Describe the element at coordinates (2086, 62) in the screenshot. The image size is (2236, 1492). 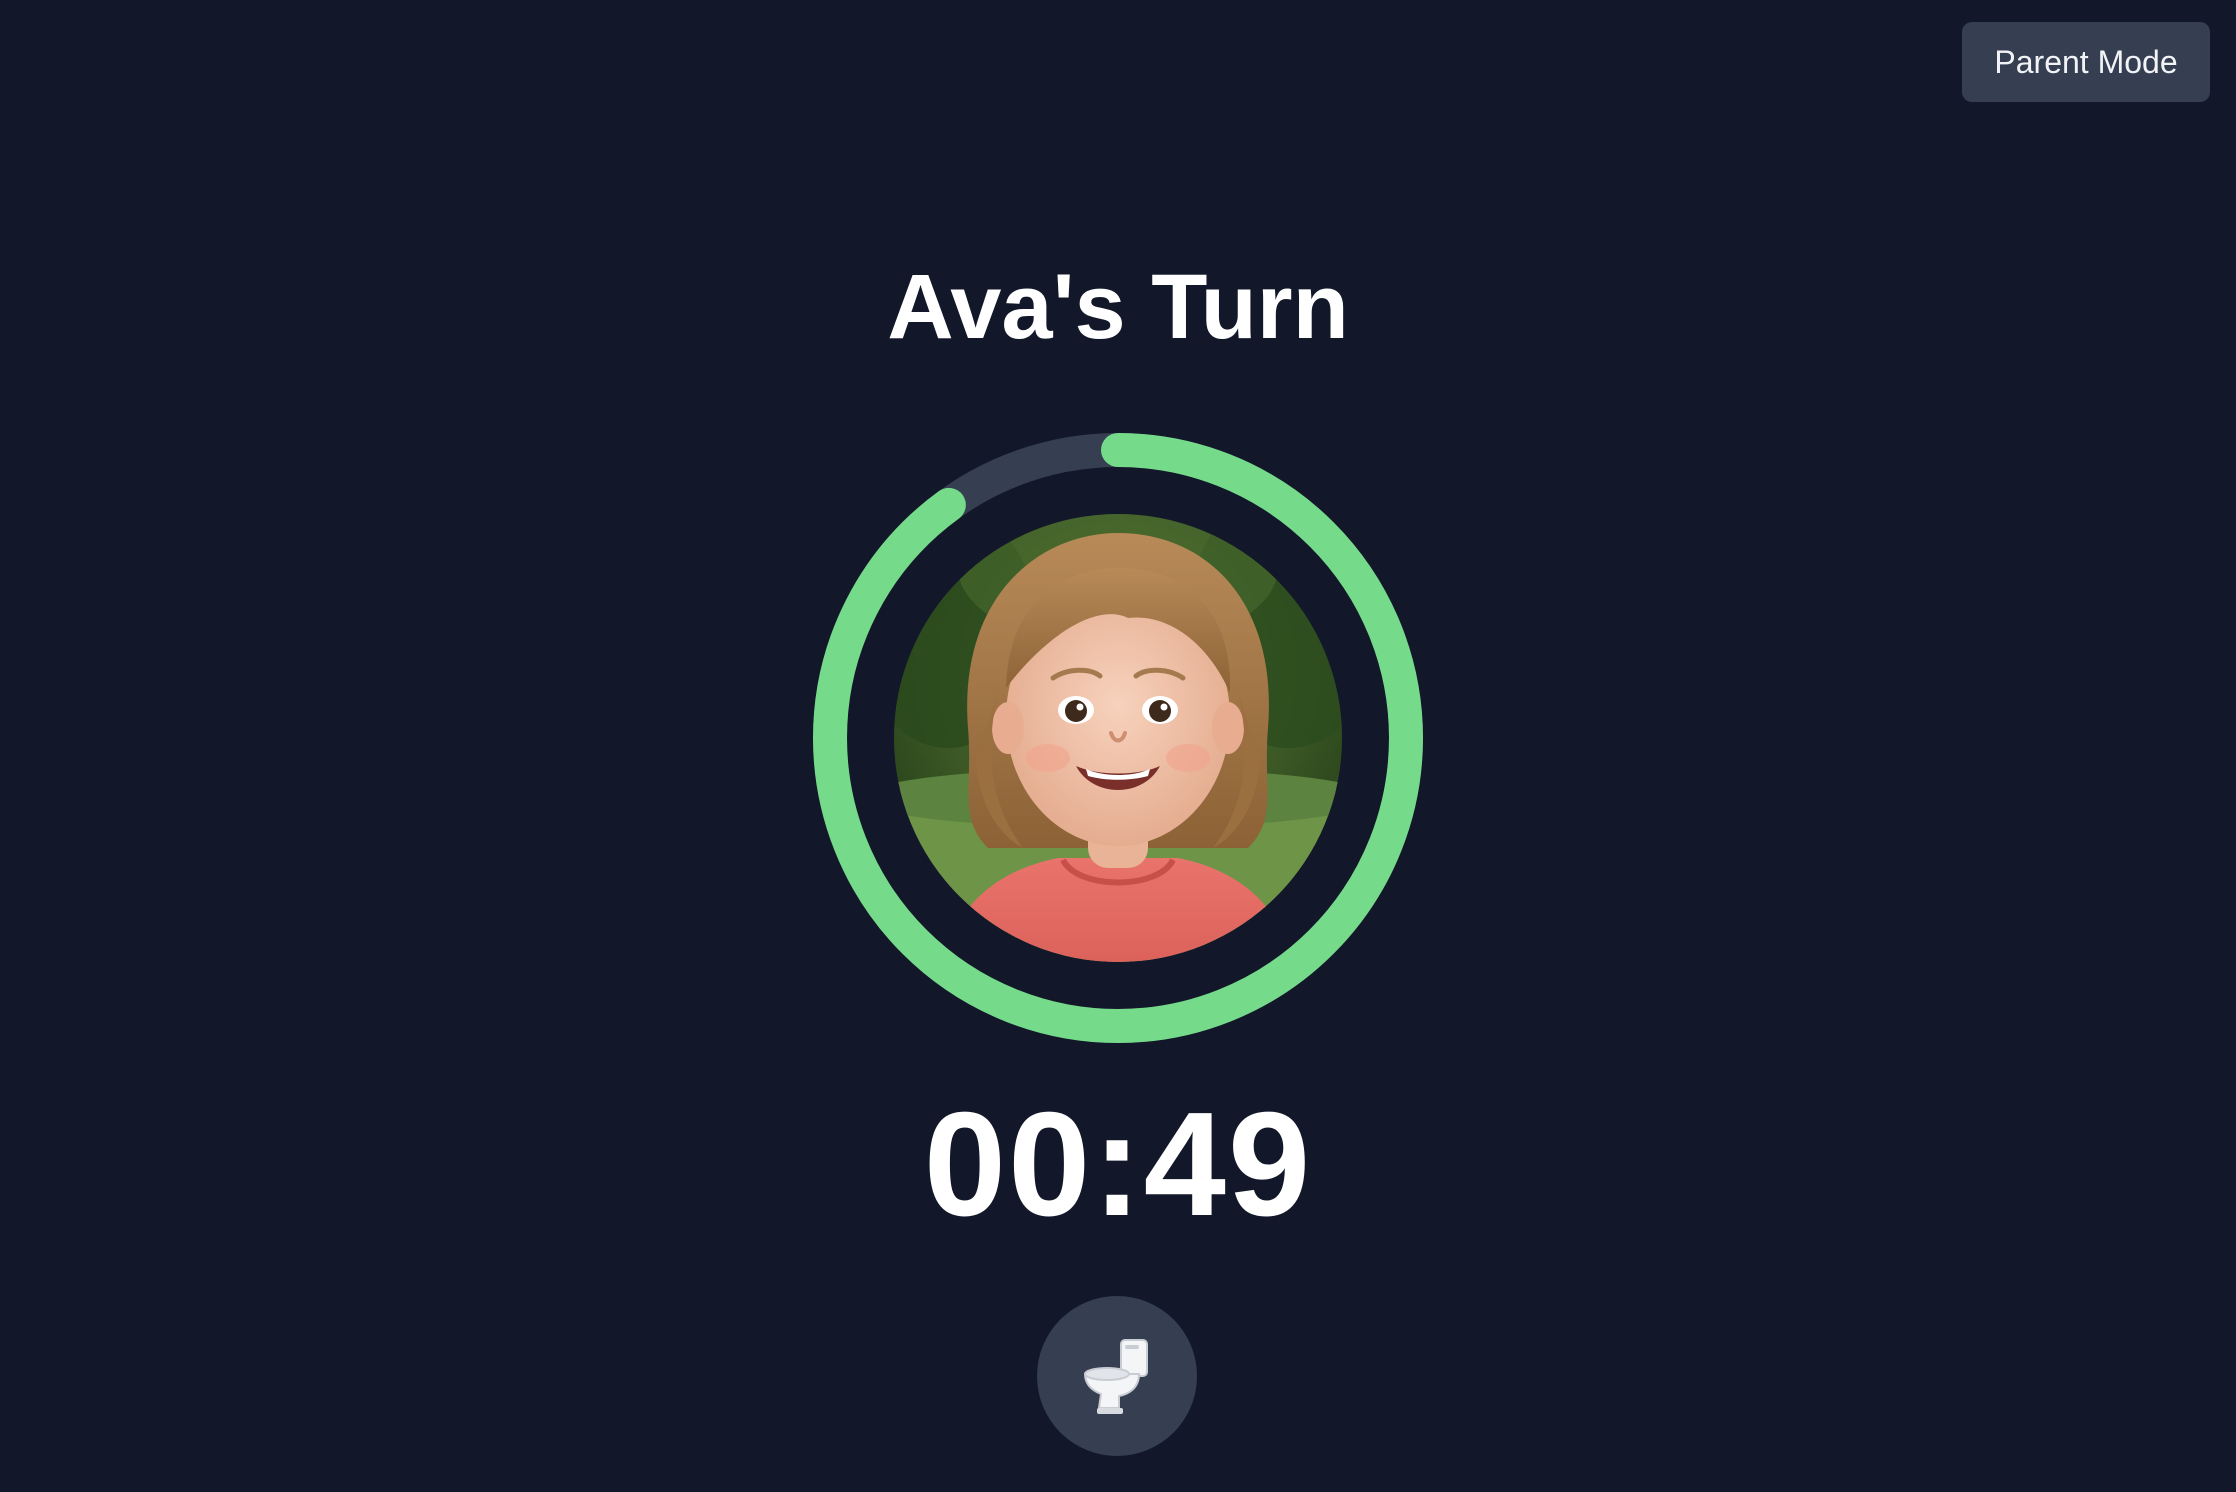
I see `parent-mode-button: Parent Mode` at that location.